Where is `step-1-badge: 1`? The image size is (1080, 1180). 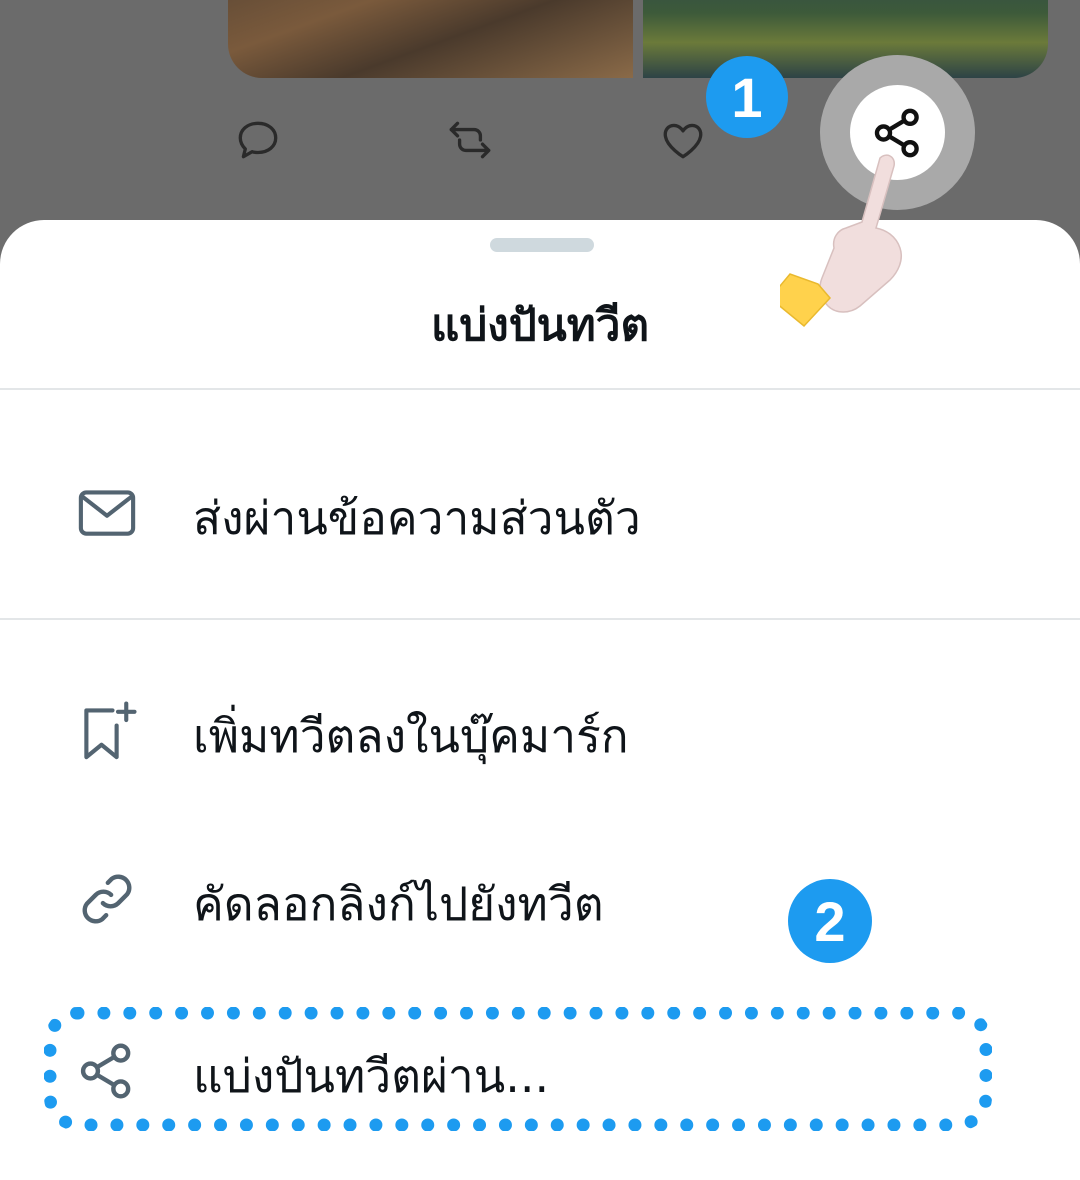 step-1-badge: 1 is located at coordinates (747, 97).